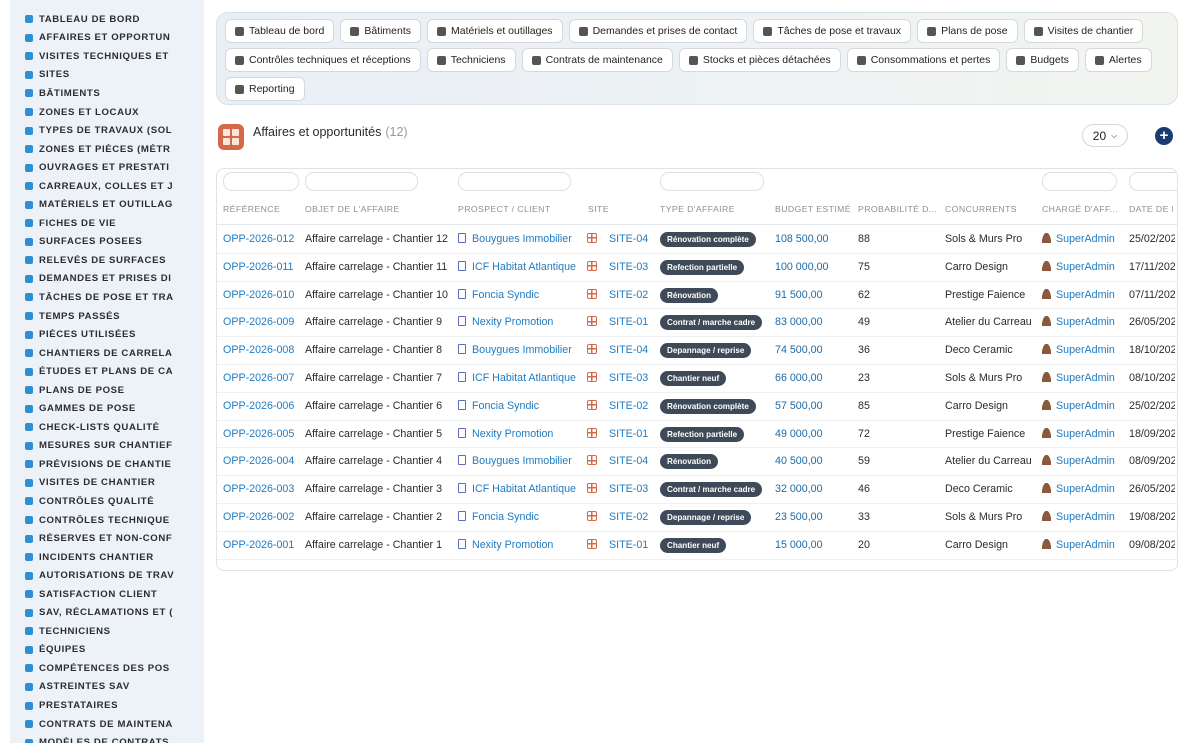  Describe the element at coordinates (107, 520) in the screenshot. I see `sidebar-item: CONTRÔLES TECHNIQUE` at that location.